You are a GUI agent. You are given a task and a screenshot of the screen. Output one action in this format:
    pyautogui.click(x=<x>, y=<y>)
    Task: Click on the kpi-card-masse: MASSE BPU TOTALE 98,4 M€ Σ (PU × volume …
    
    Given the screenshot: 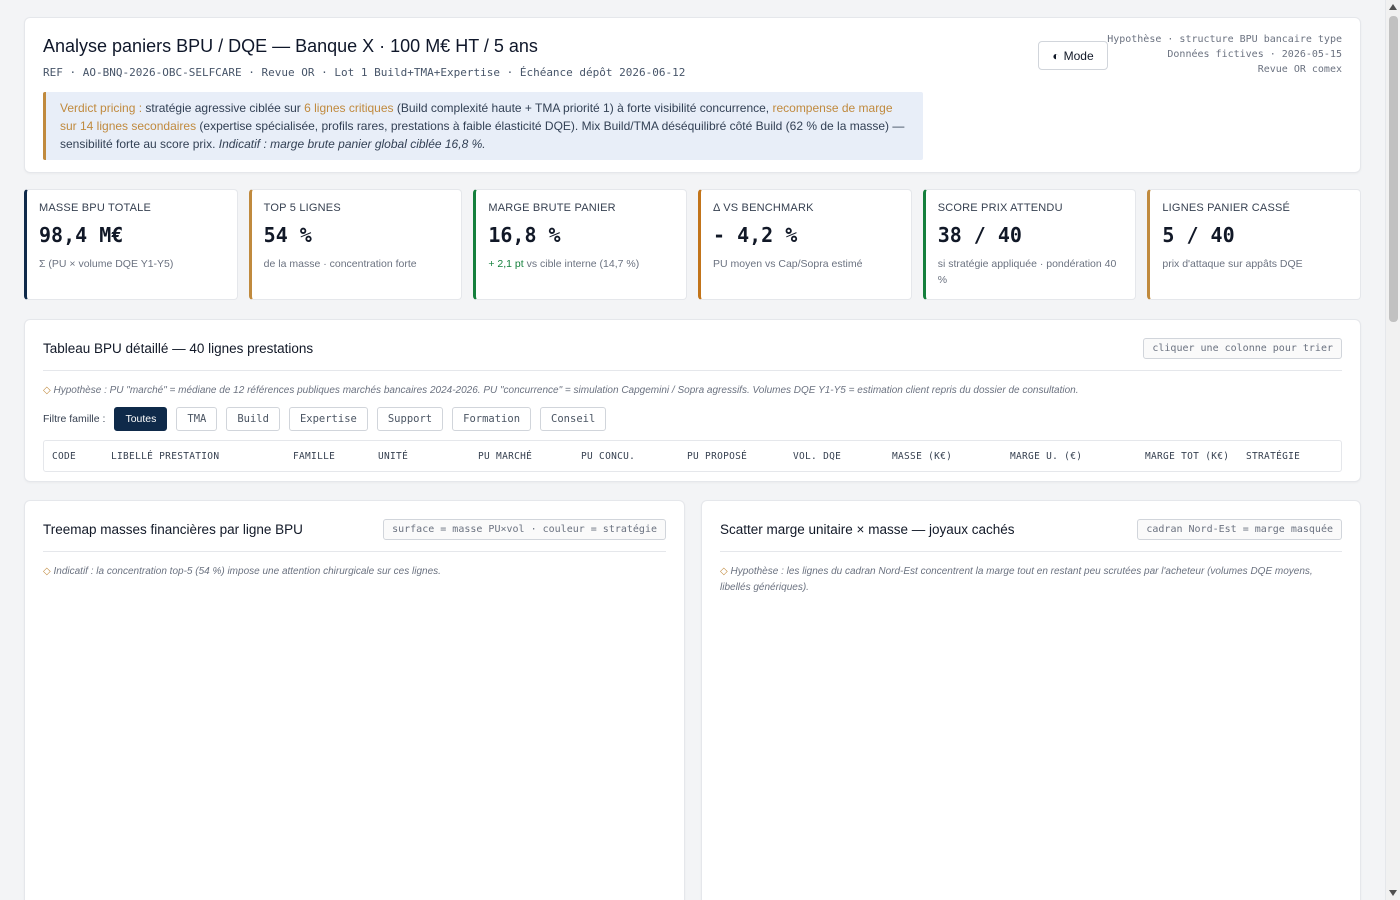 What is the action you would take?
    pyautogui.click(x=131, y=244)
    